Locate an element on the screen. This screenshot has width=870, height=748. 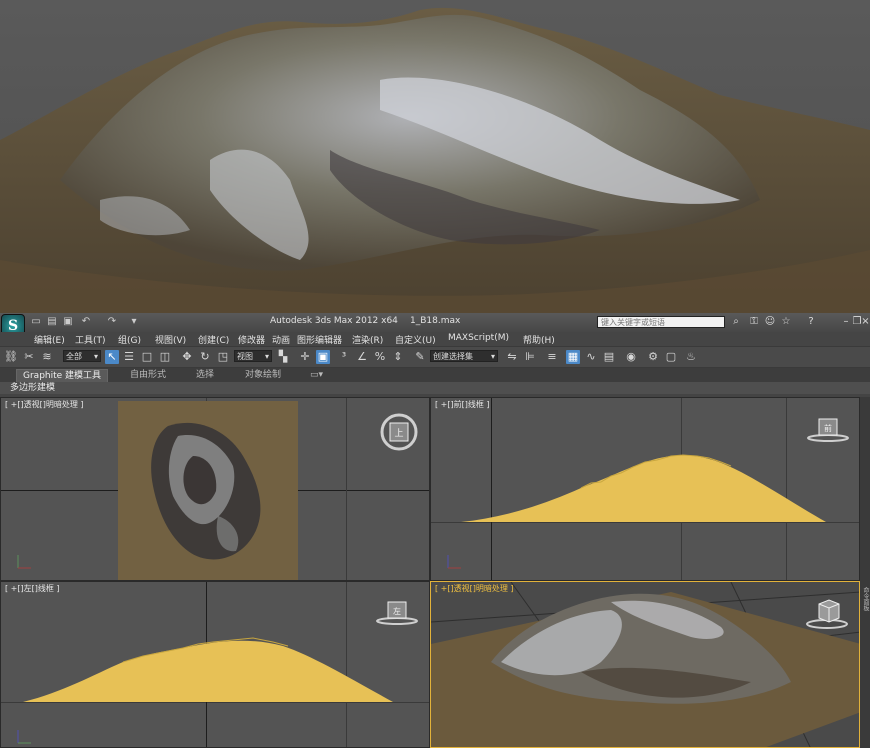
menu-item-customize: 自定义(U) is located at coordinates (415, 339).